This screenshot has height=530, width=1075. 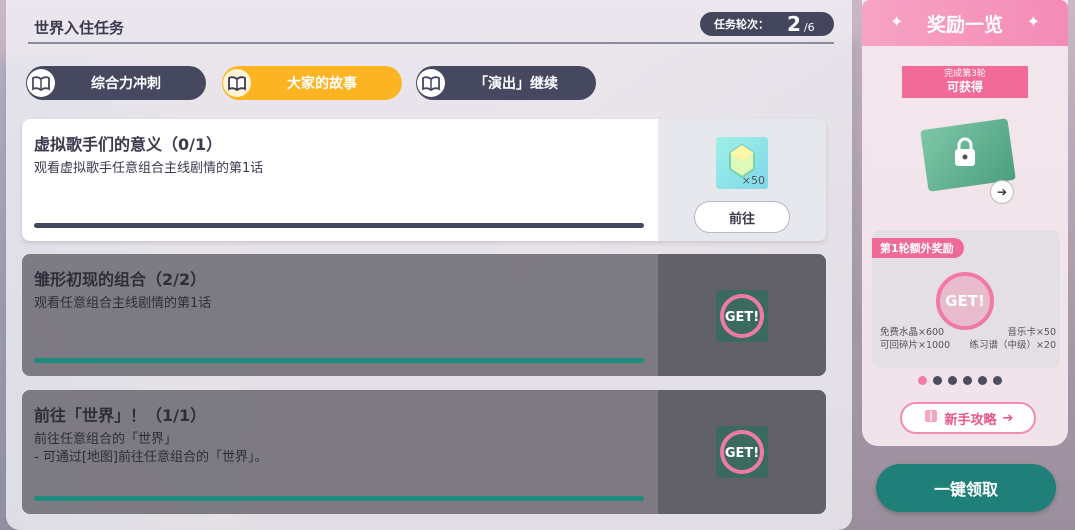 What do you see at coordinates (964, 87) in the screenshot?
I see `ribbon-line2: 可获得` at bounding box center [964, 87].